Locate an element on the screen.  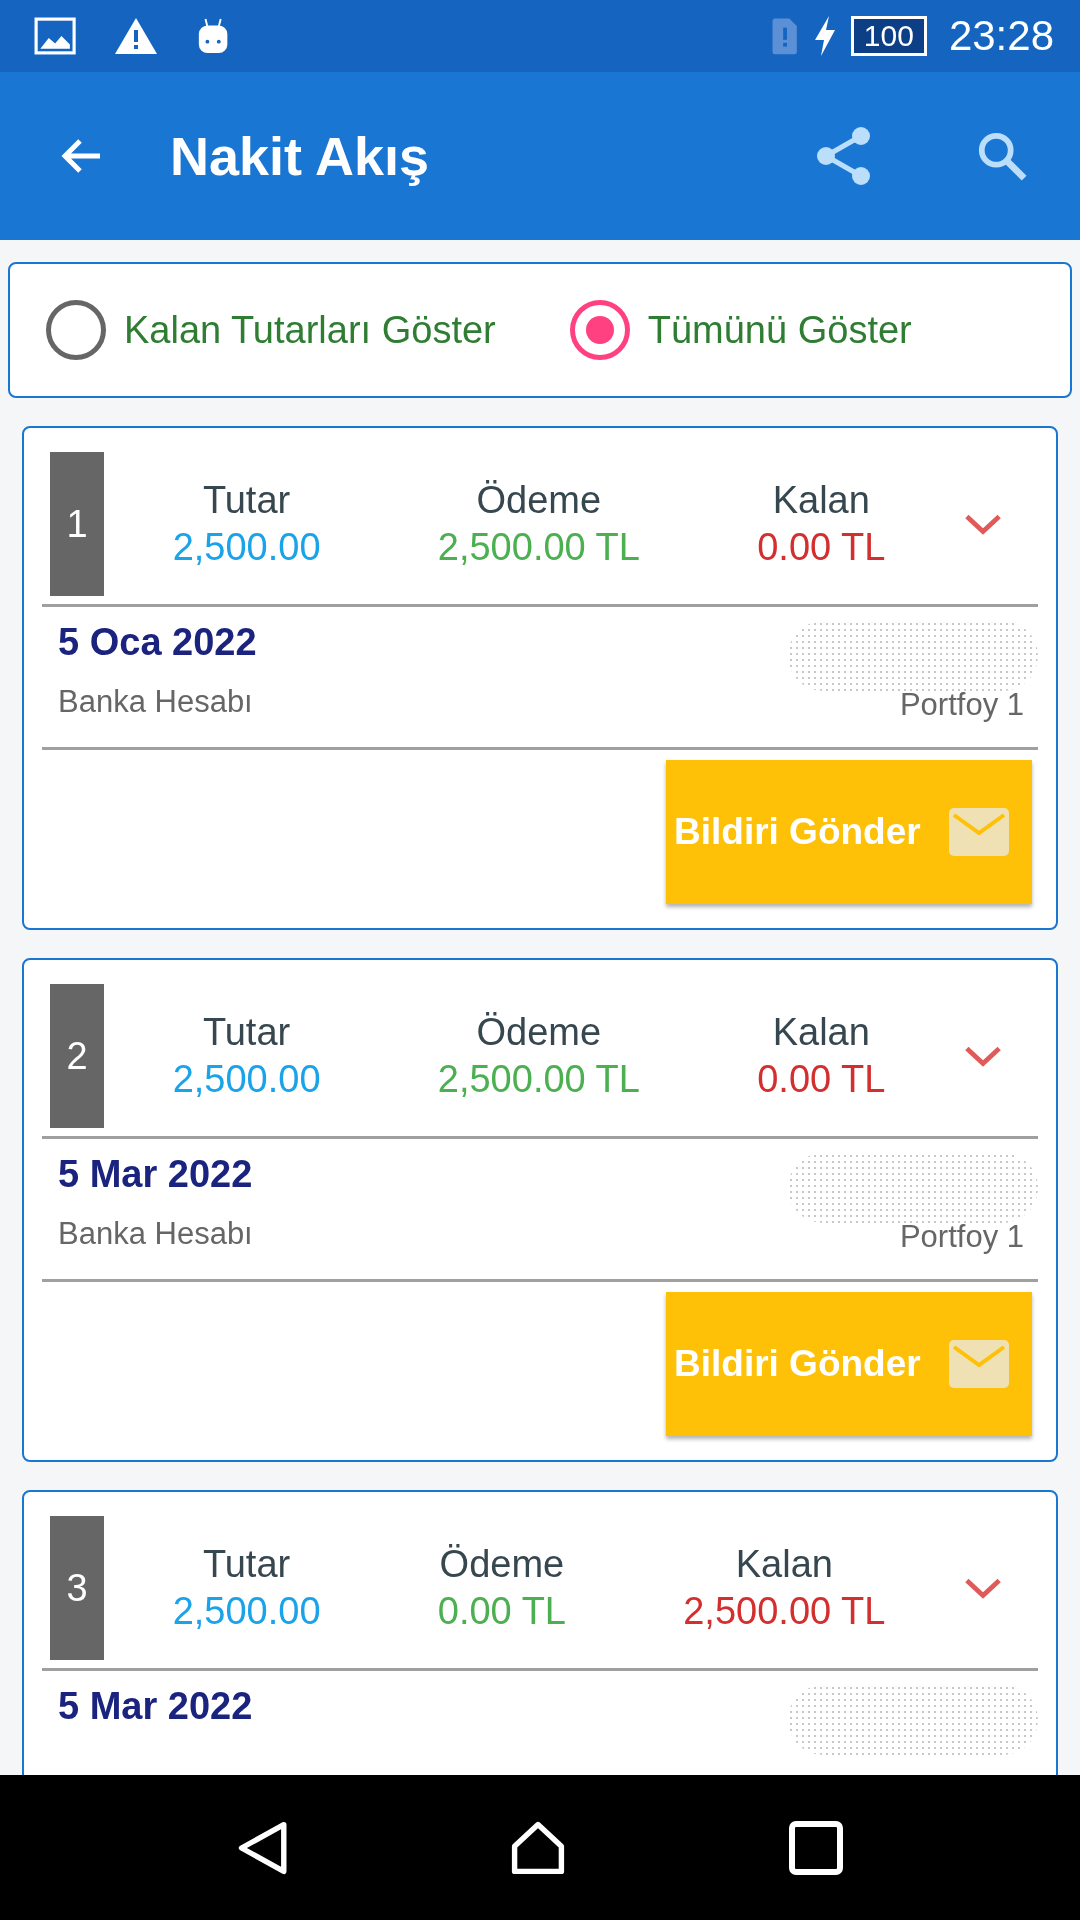
screen-title: Nakit Akış is located at coordinates (300, 156).